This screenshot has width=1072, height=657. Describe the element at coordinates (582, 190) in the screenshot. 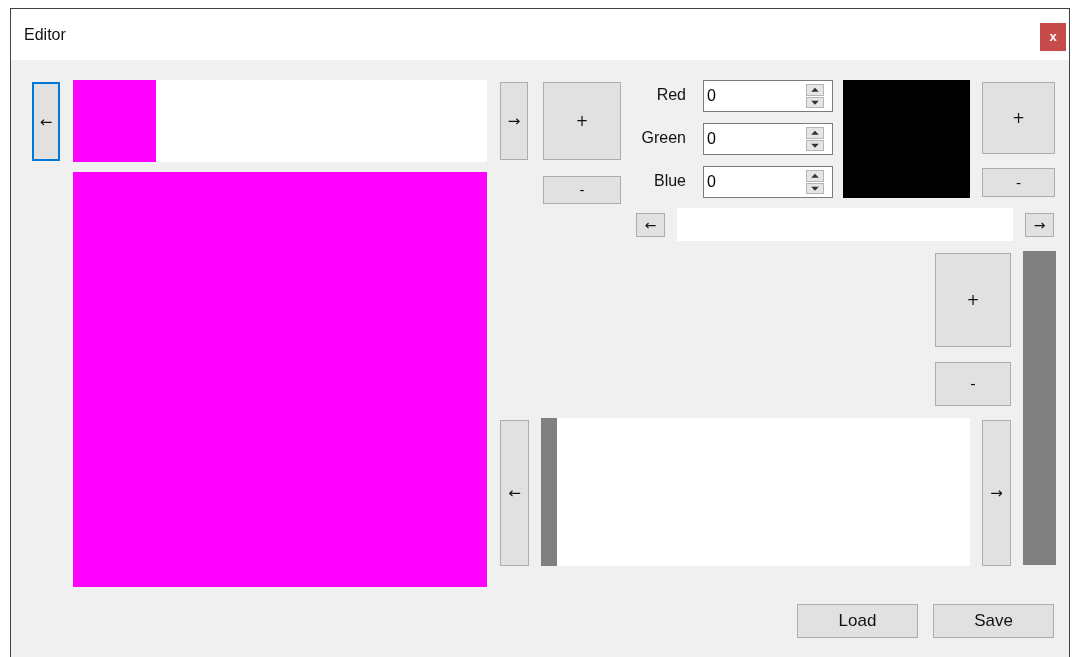

I see `remove-frame-button: -` at that location.